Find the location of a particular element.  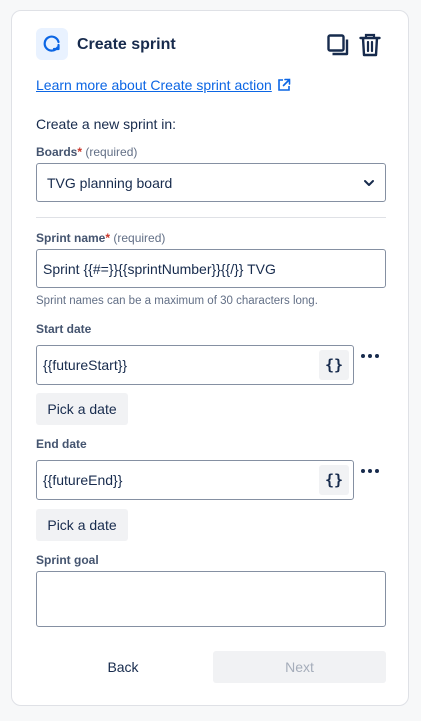

end-date-value: {{futureEnd}} is located at coordinates (83, 480).